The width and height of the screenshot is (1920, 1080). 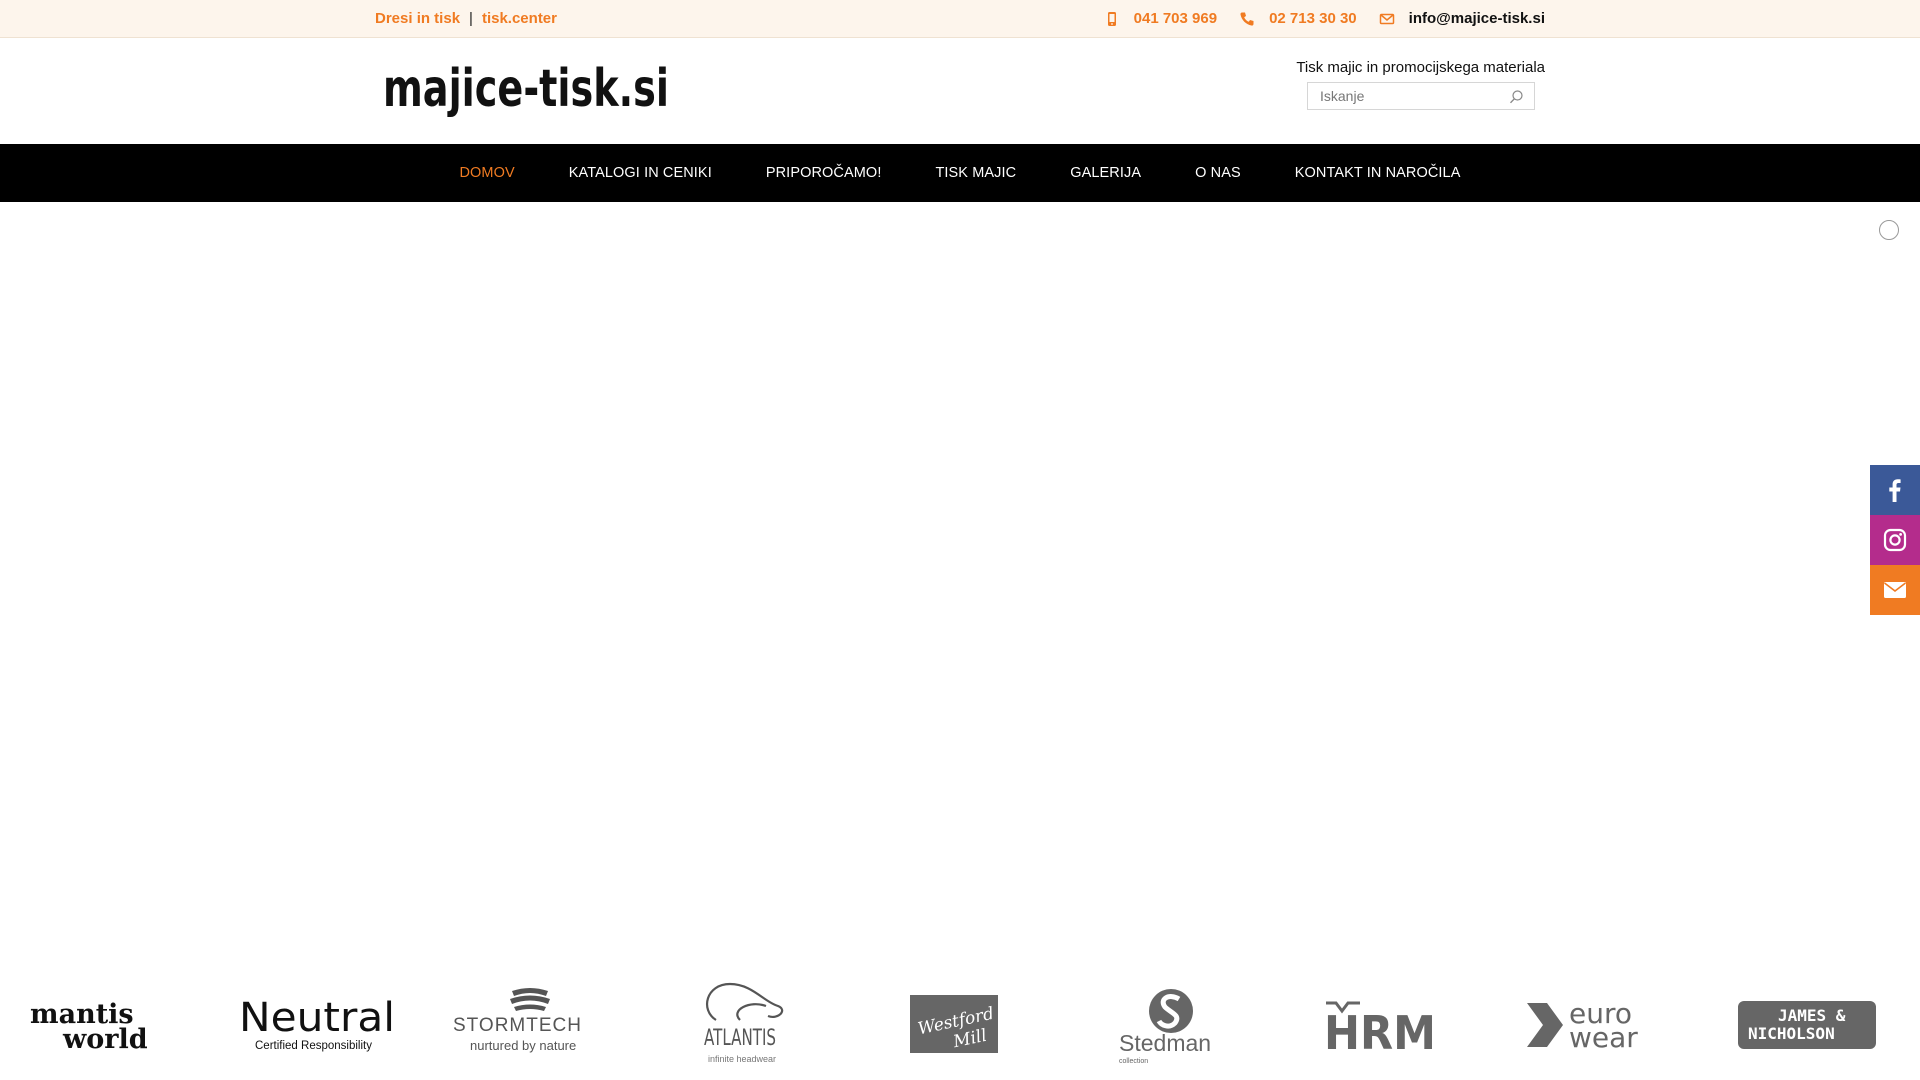 What do you see at coordinates (1133, 1061) in the screenshot?
I see `brand-line: collection` at bounding box center [1133, 1061].